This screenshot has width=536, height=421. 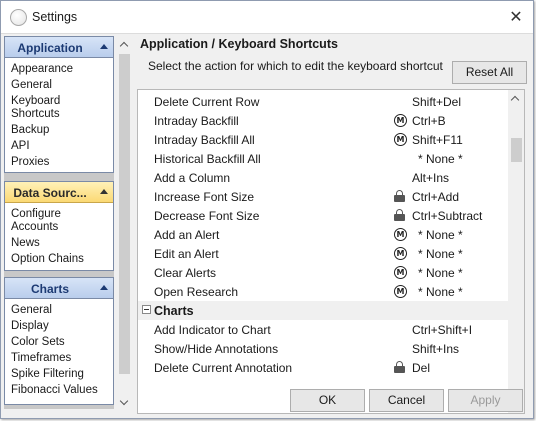 I want to click on shortcut-row: Edit an Alert M * None *, so click(x=324, y=253).